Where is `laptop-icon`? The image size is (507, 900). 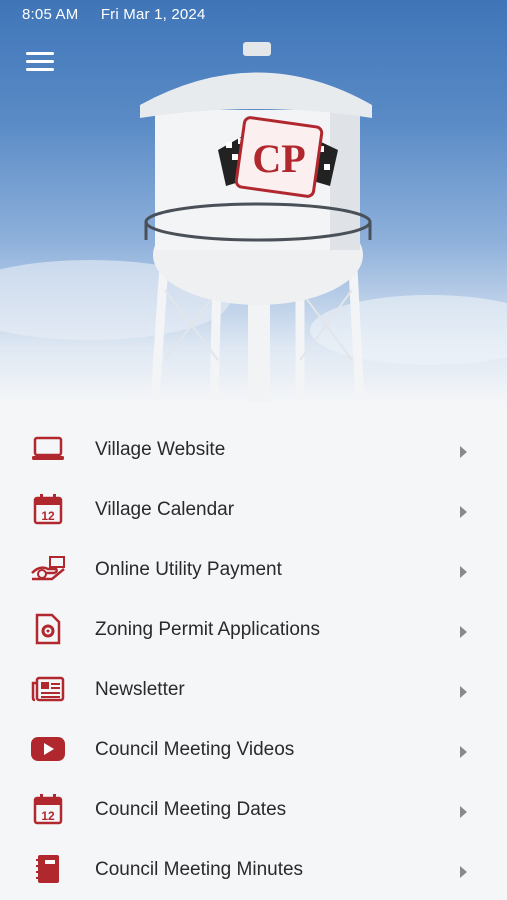 laptop-icon is located at coordinates (48, 449).